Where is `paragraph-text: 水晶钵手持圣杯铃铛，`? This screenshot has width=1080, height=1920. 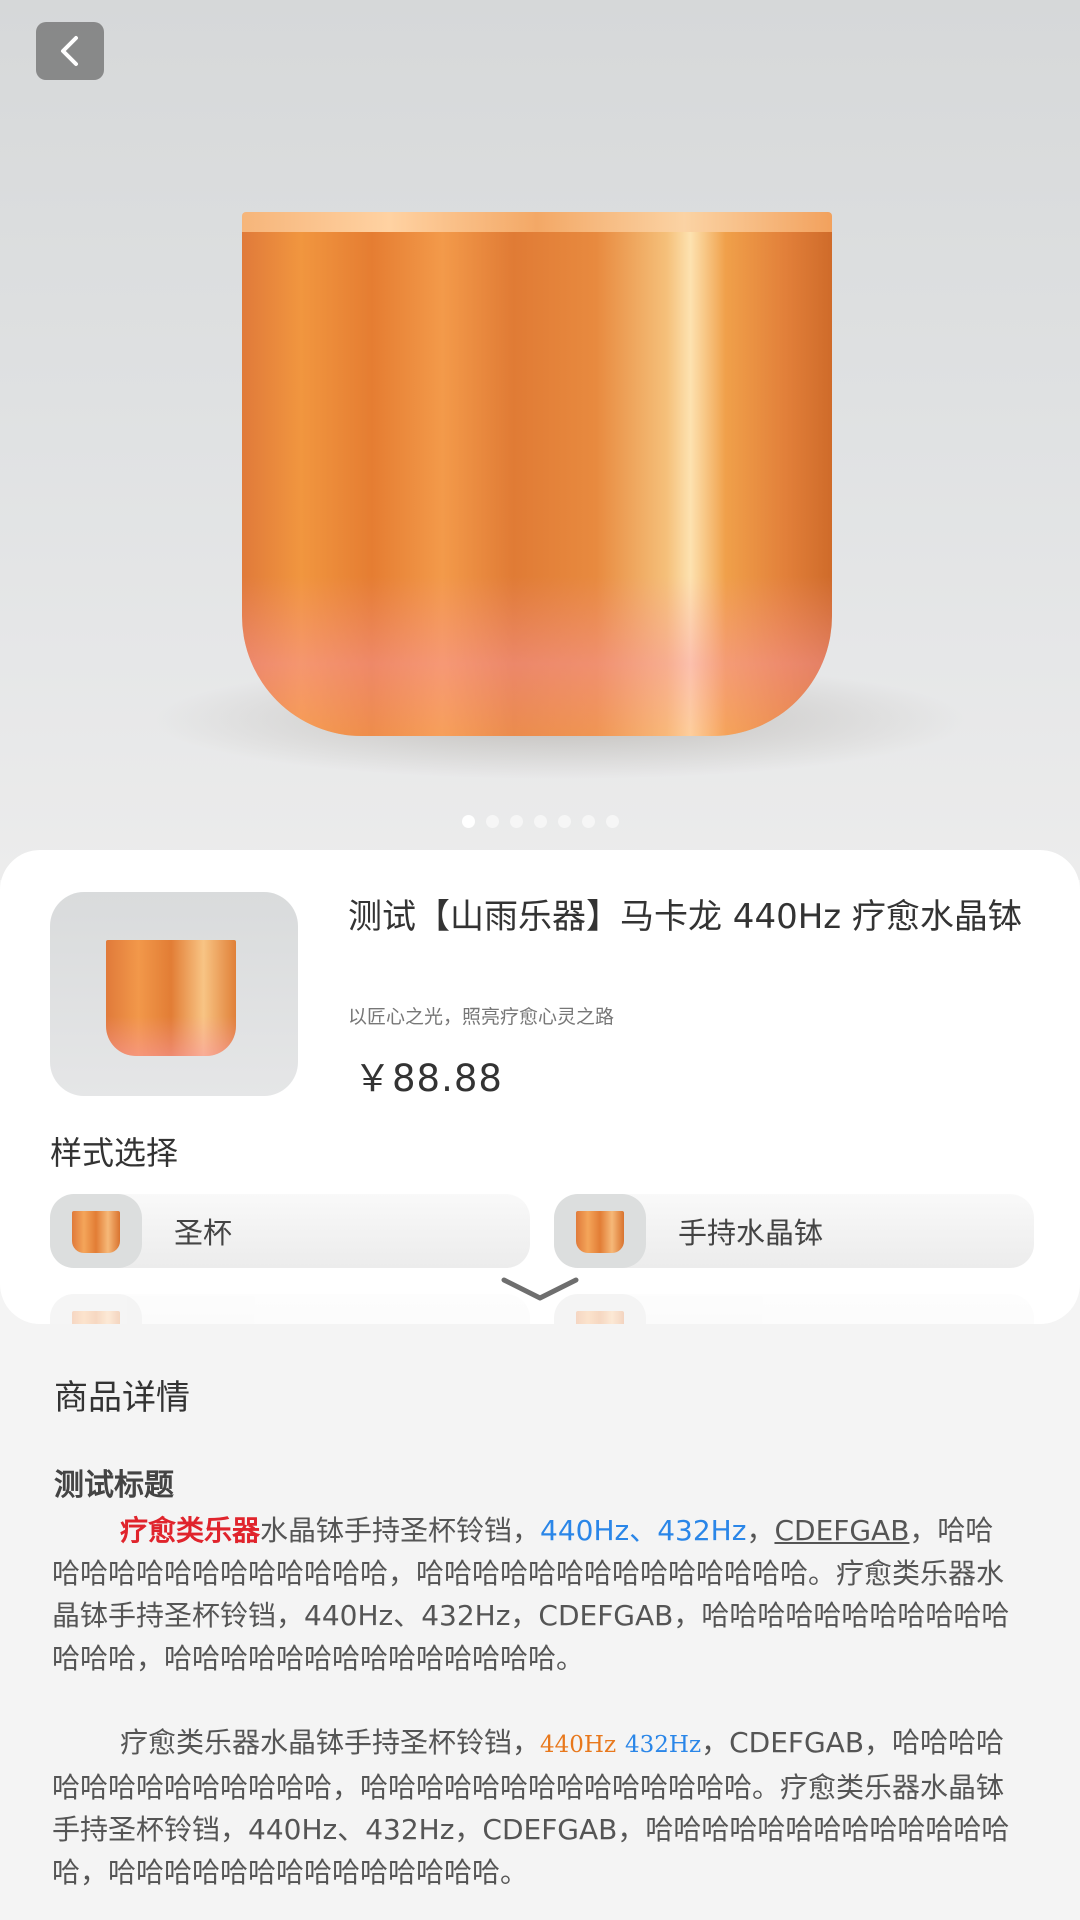
paragraph-text: 水晶钵手持圣杯铃铛， is located at coordinates (400, 1530).